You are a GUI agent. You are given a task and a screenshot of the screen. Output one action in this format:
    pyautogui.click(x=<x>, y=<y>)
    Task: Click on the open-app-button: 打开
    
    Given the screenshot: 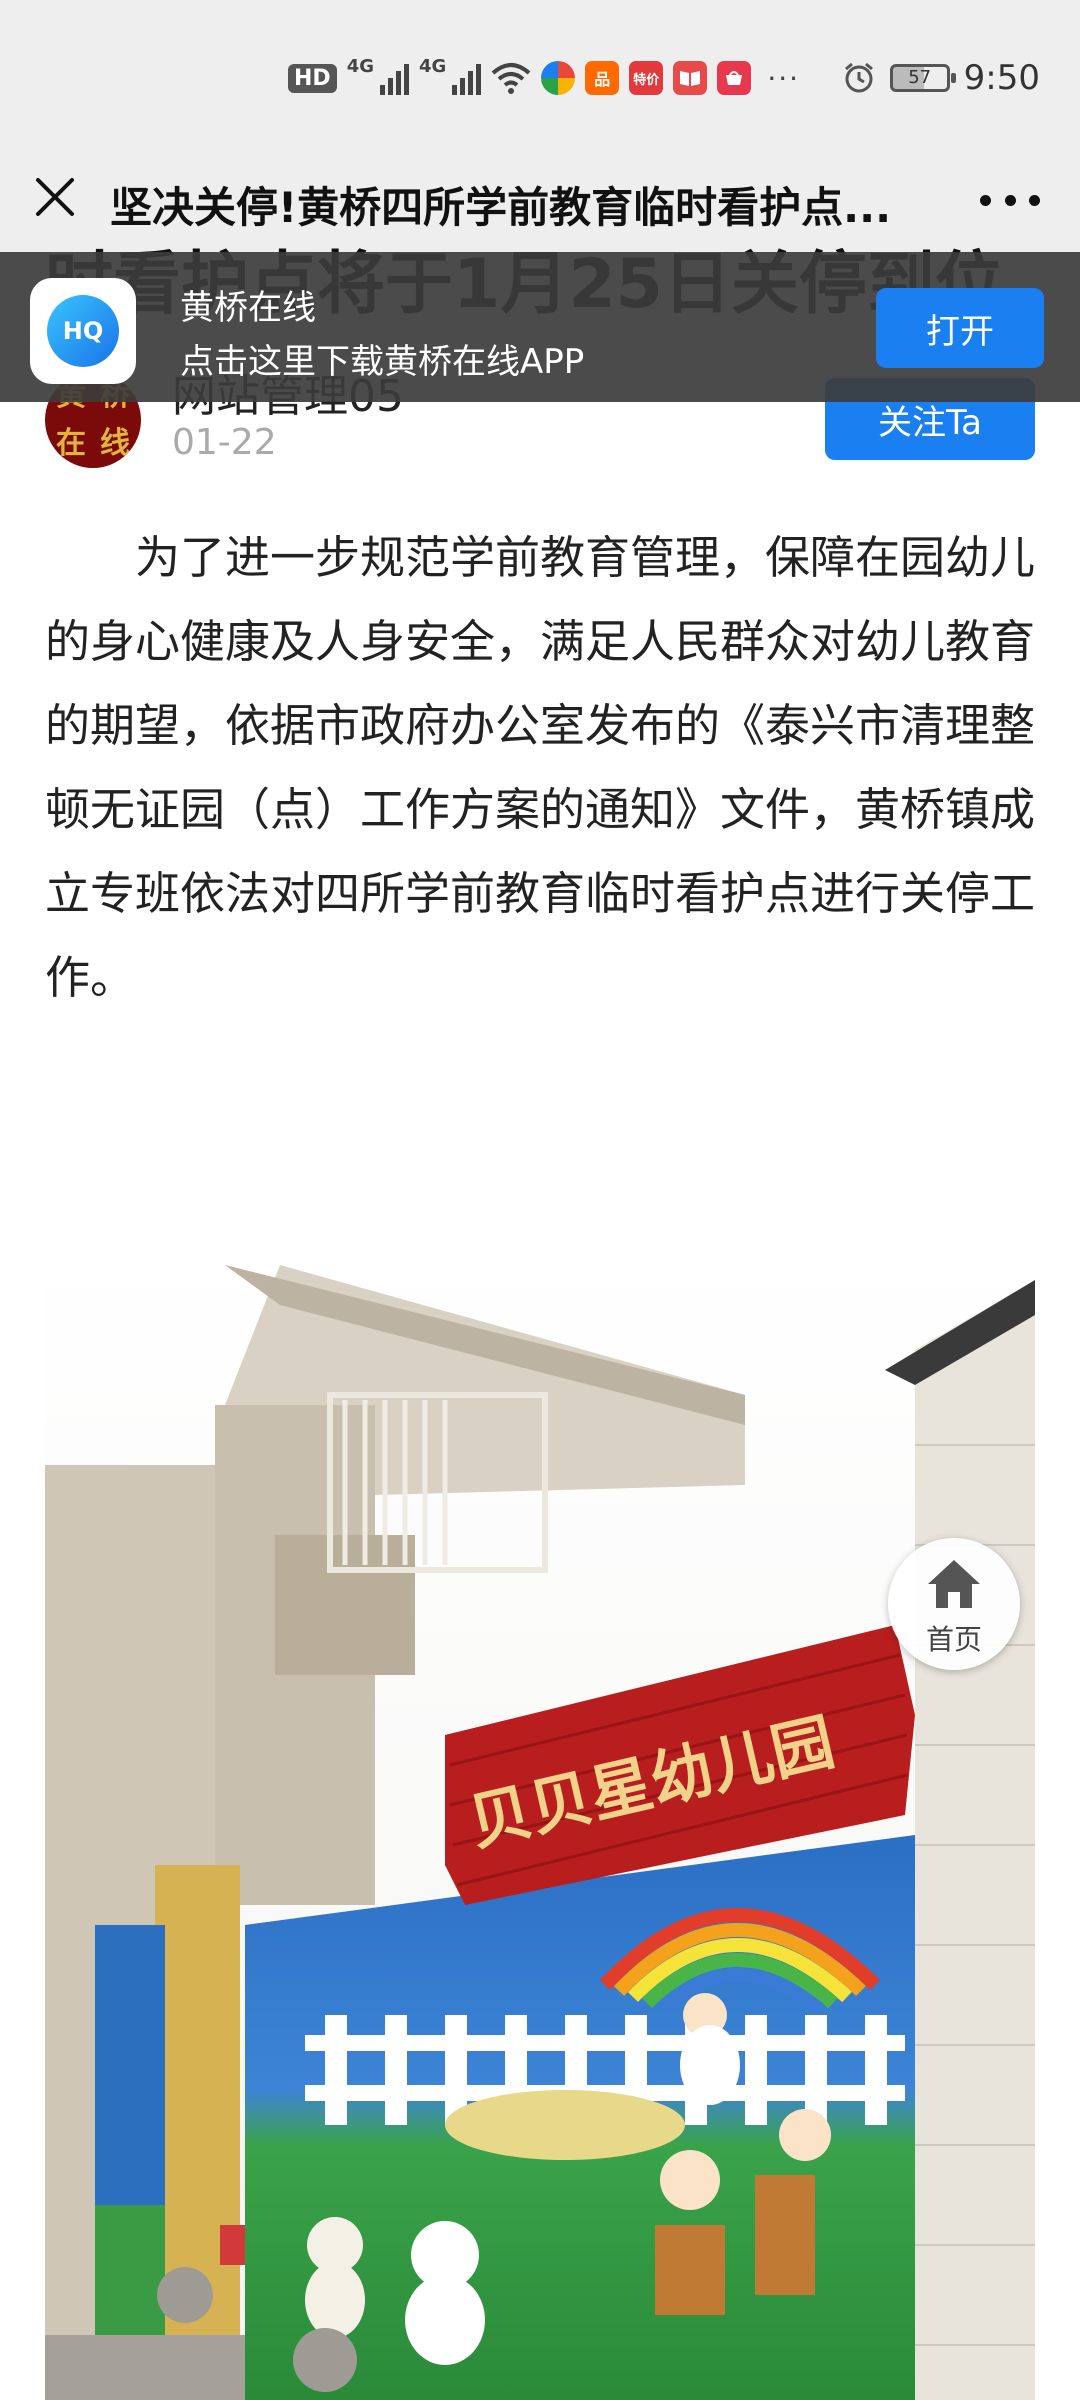 What is the action you would take?
    pyautogui.click(x=960, y=328)
    